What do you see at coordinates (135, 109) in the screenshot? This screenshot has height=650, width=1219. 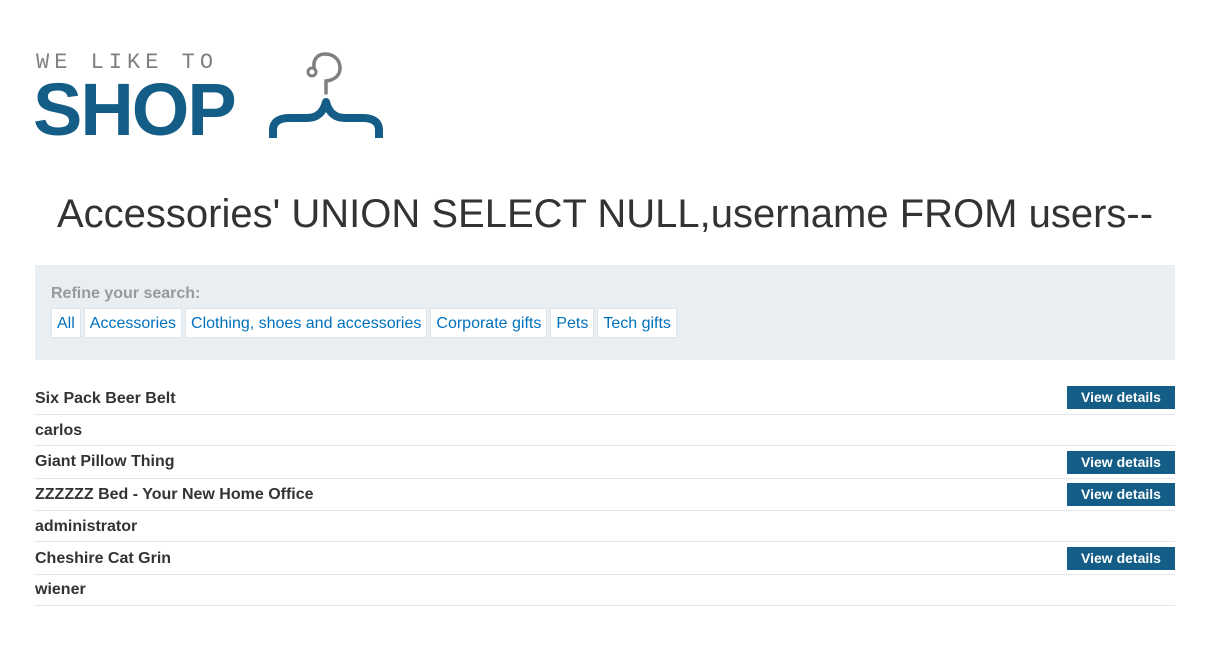 I see `logo-word: SHOP` at bounding box center [135, 109].